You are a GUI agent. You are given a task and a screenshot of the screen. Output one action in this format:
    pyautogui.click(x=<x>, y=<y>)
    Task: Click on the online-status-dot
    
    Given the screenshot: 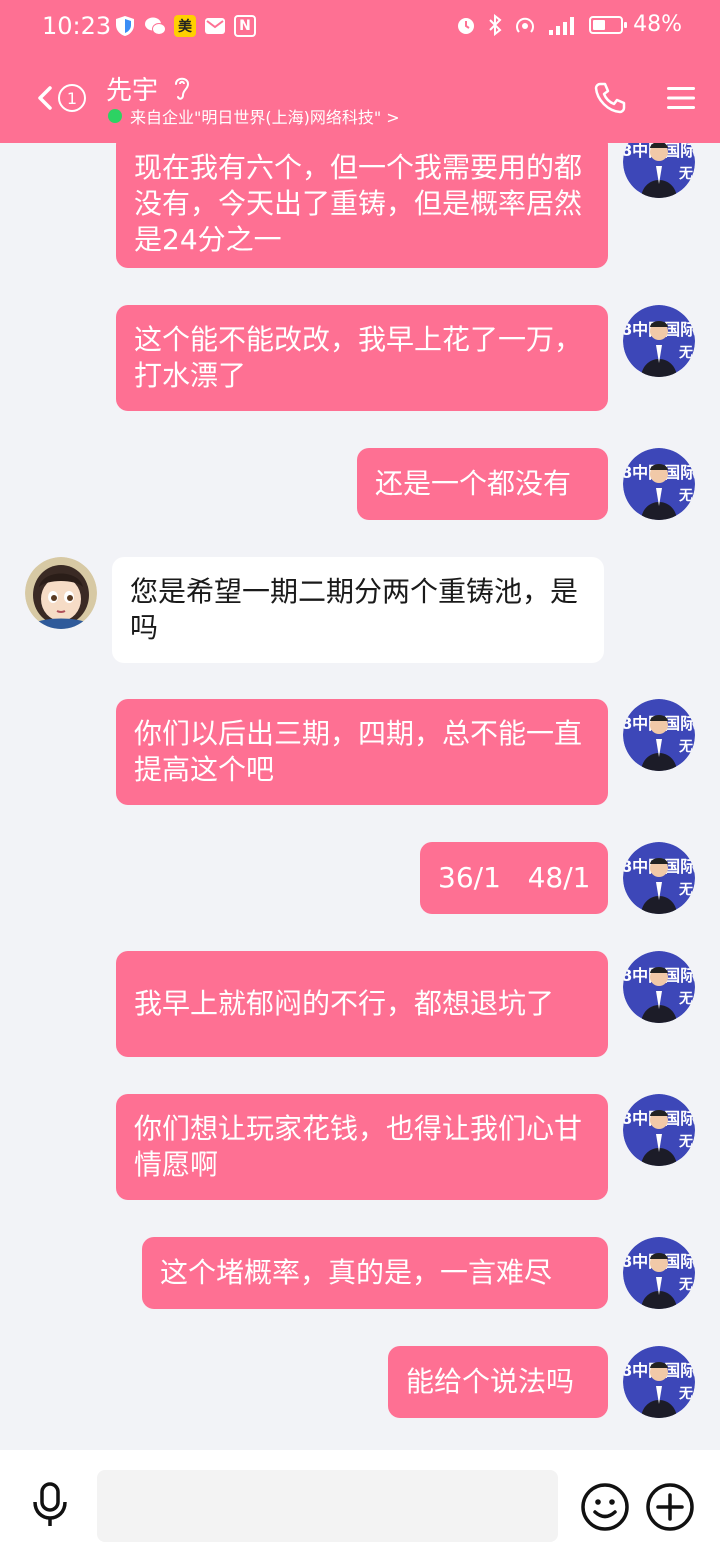 What is the action you would take?
    pyautogui.click(x=115, y=116)
    